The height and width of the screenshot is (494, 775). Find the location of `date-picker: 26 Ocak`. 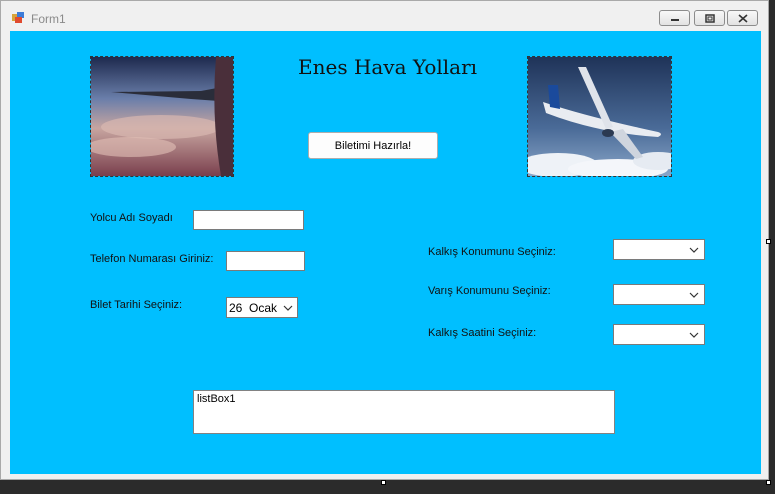

date-picker: 26 Ocak is located at coordinates (262, 307).